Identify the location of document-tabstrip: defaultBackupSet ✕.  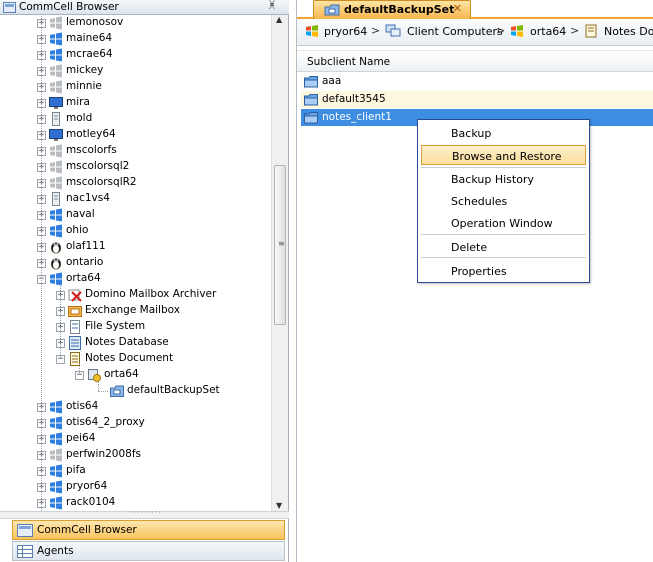
(475, 9).